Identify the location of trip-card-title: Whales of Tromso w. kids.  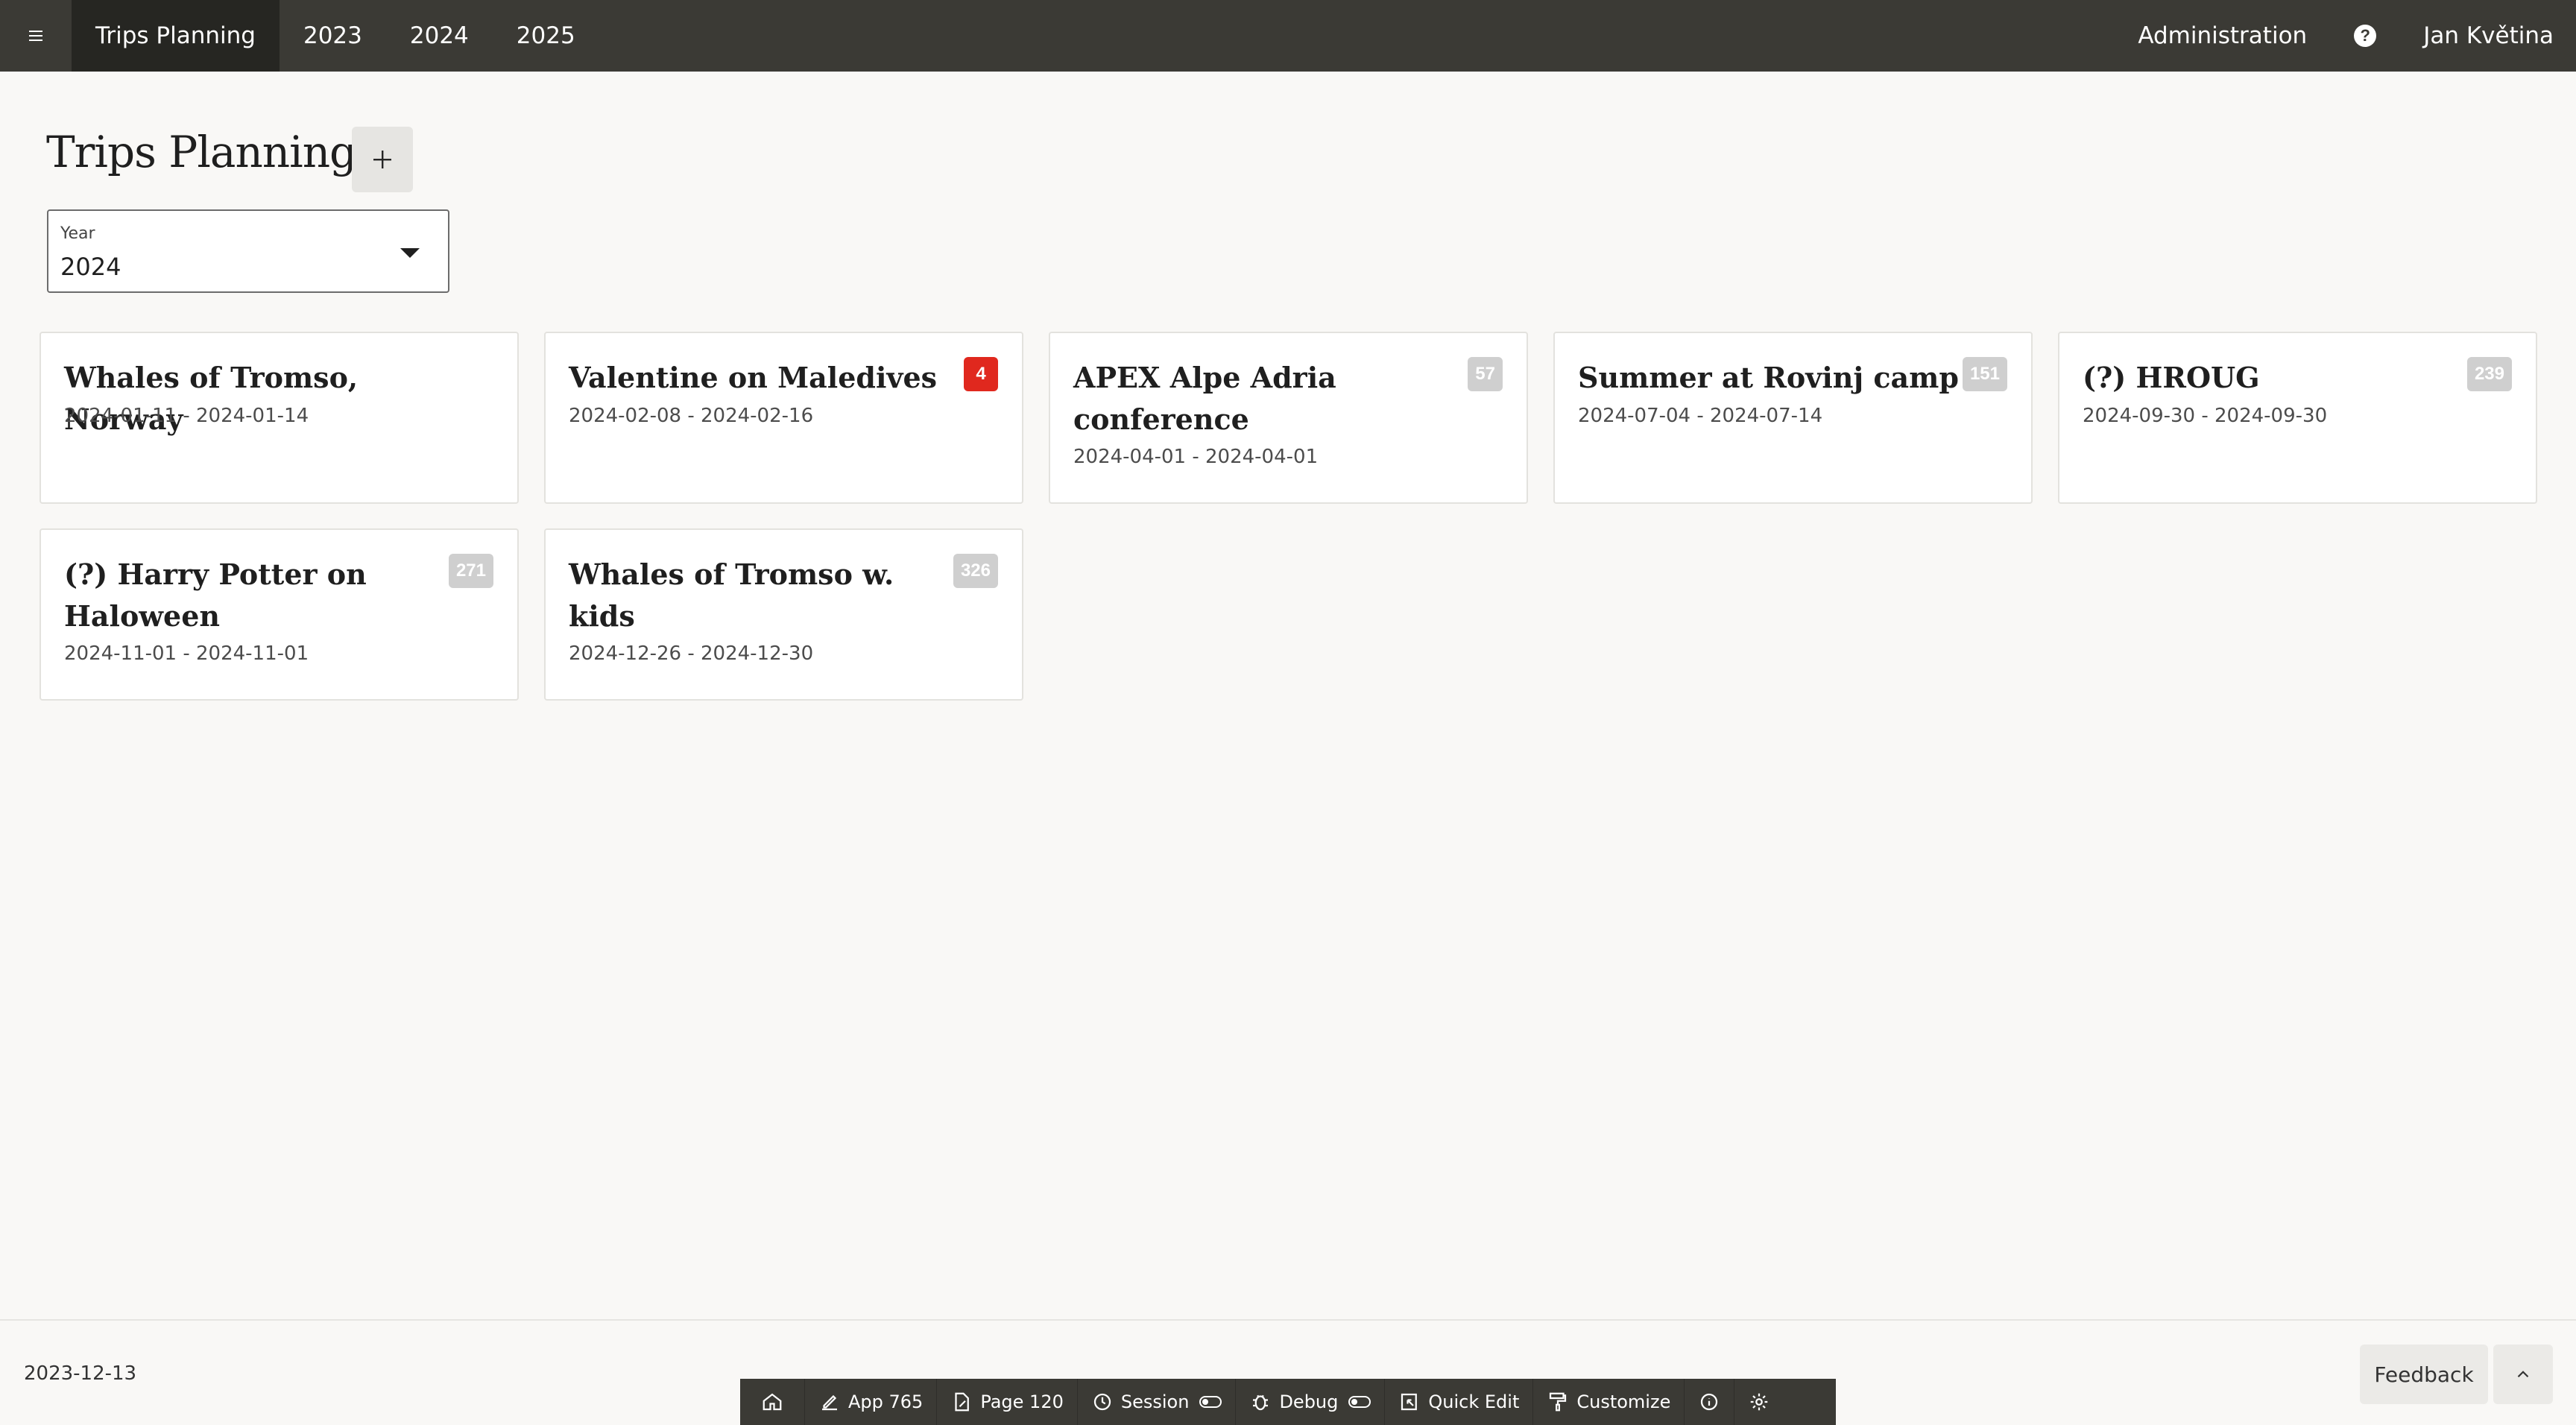
(731, 595).